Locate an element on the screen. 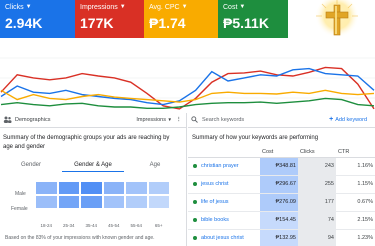 The height and width of the screenshot is (246, 375). keyword-ctr: 1.15% is located at coordinates (355, 184).